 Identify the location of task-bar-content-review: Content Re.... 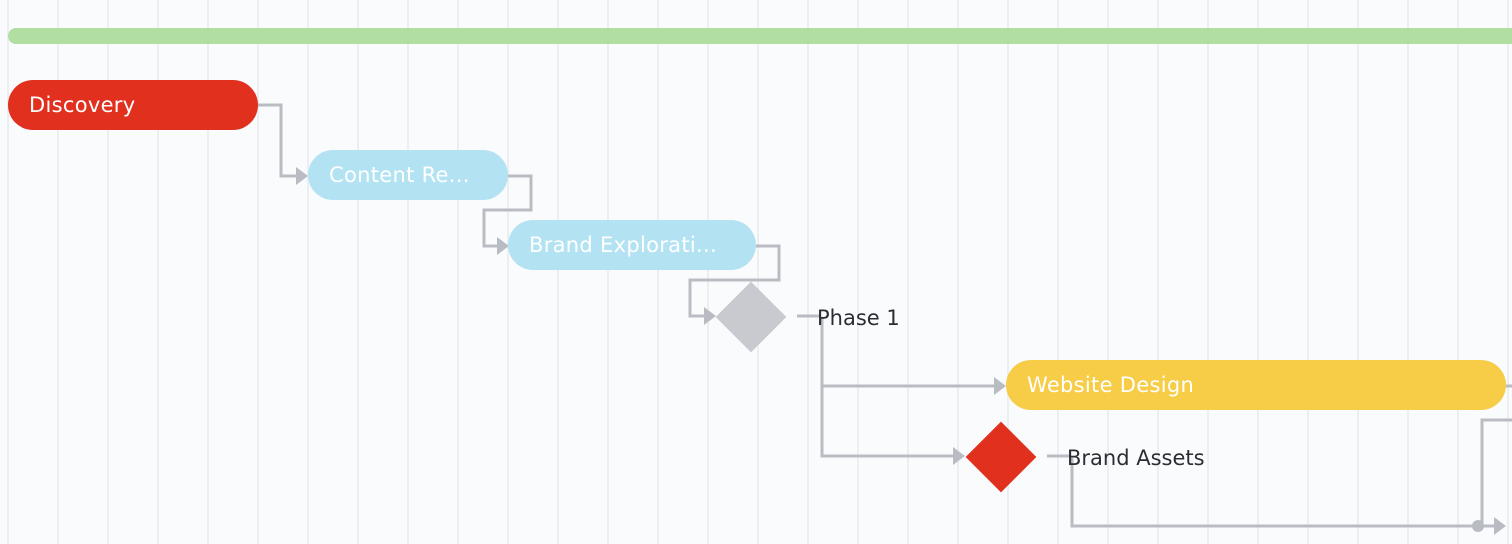
(408, 175).